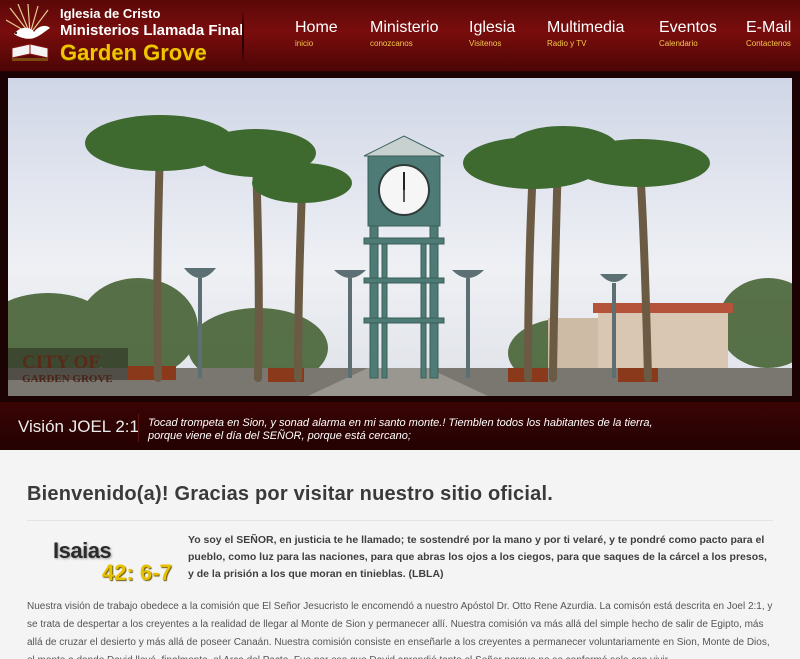 Image resolution: width=800 pixels, height=659 pixels. I want to click on nav-item-eventos: Eventos Calendario, so click(688, 34).